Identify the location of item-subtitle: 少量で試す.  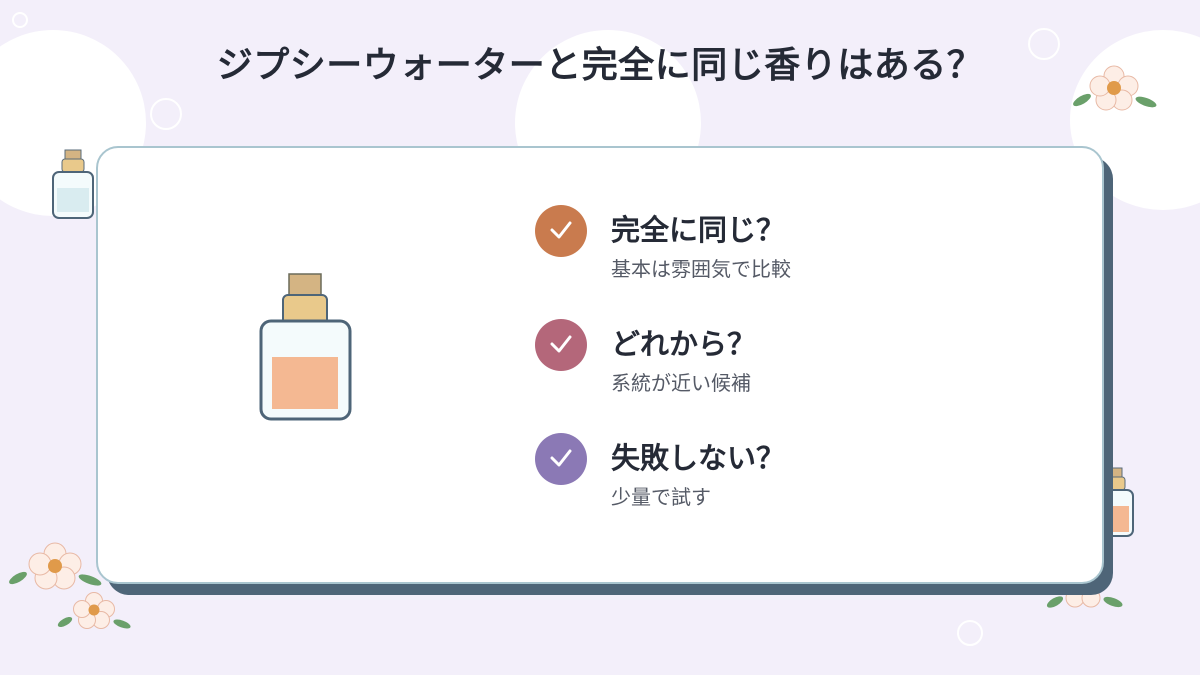
(661, 497).